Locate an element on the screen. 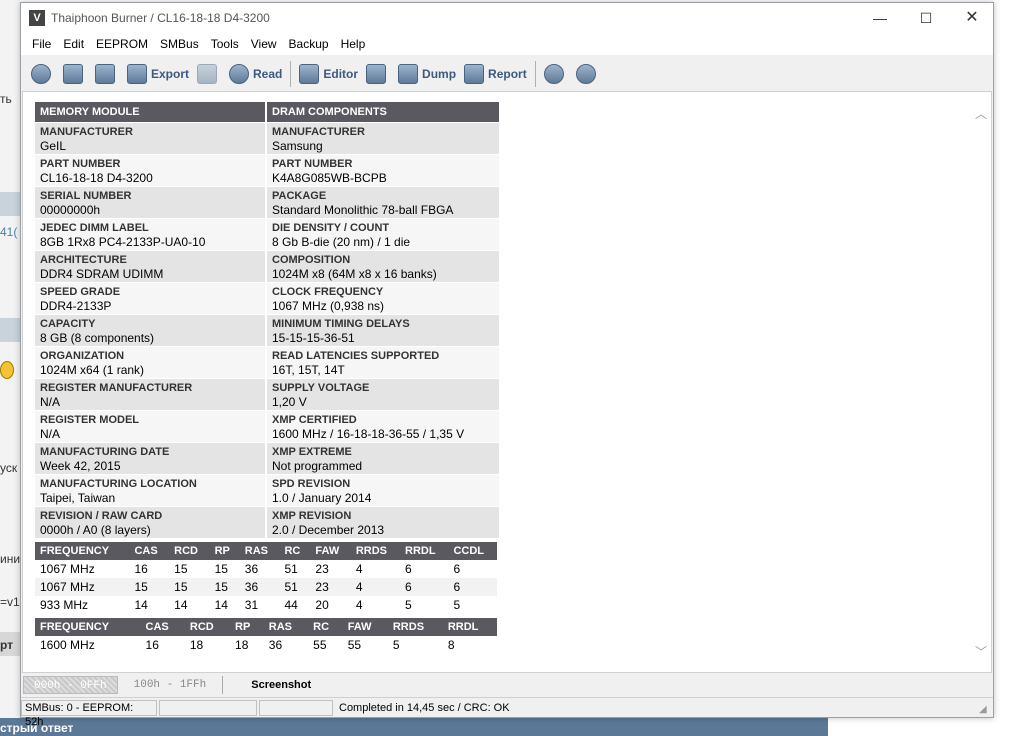 This screenshot has width=1022, height=736. module-info-cell: SERIAL NUMBER 00000000h is located at coordinates (150, 202).